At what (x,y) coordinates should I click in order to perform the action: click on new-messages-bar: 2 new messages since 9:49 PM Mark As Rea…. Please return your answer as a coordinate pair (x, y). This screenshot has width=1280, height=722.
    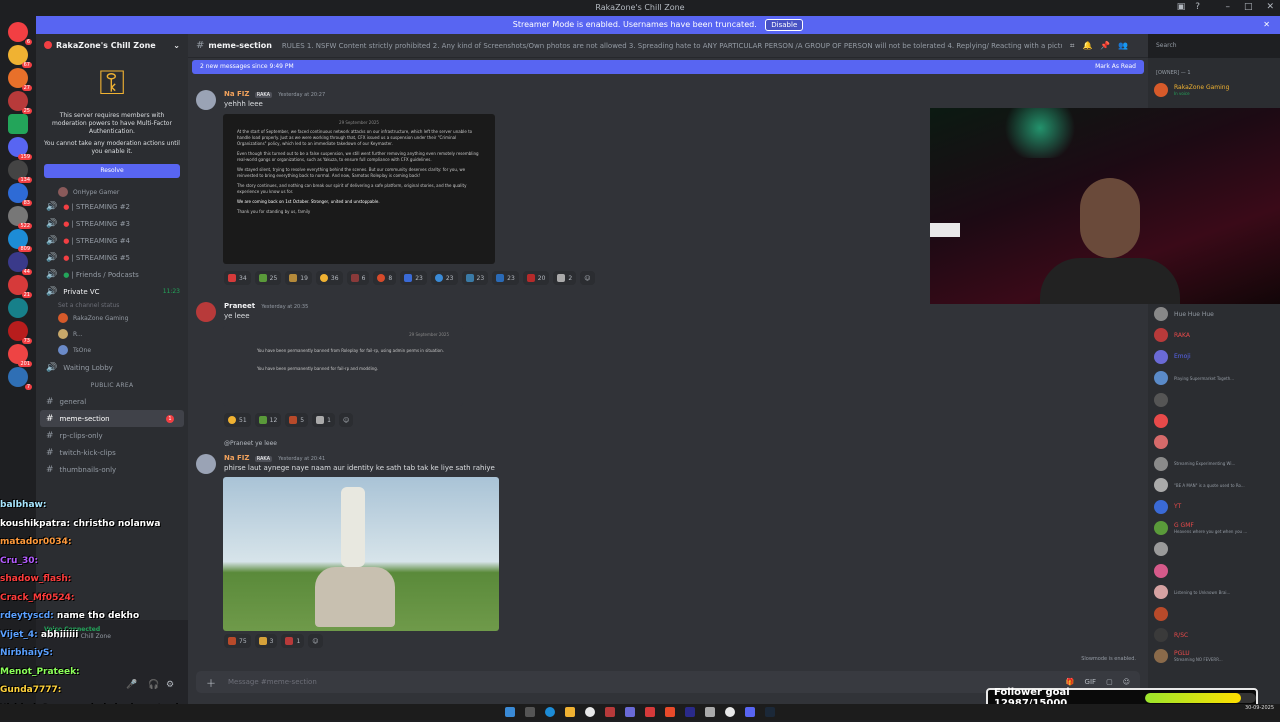
    Looking at the image, I should click on (668, 67).